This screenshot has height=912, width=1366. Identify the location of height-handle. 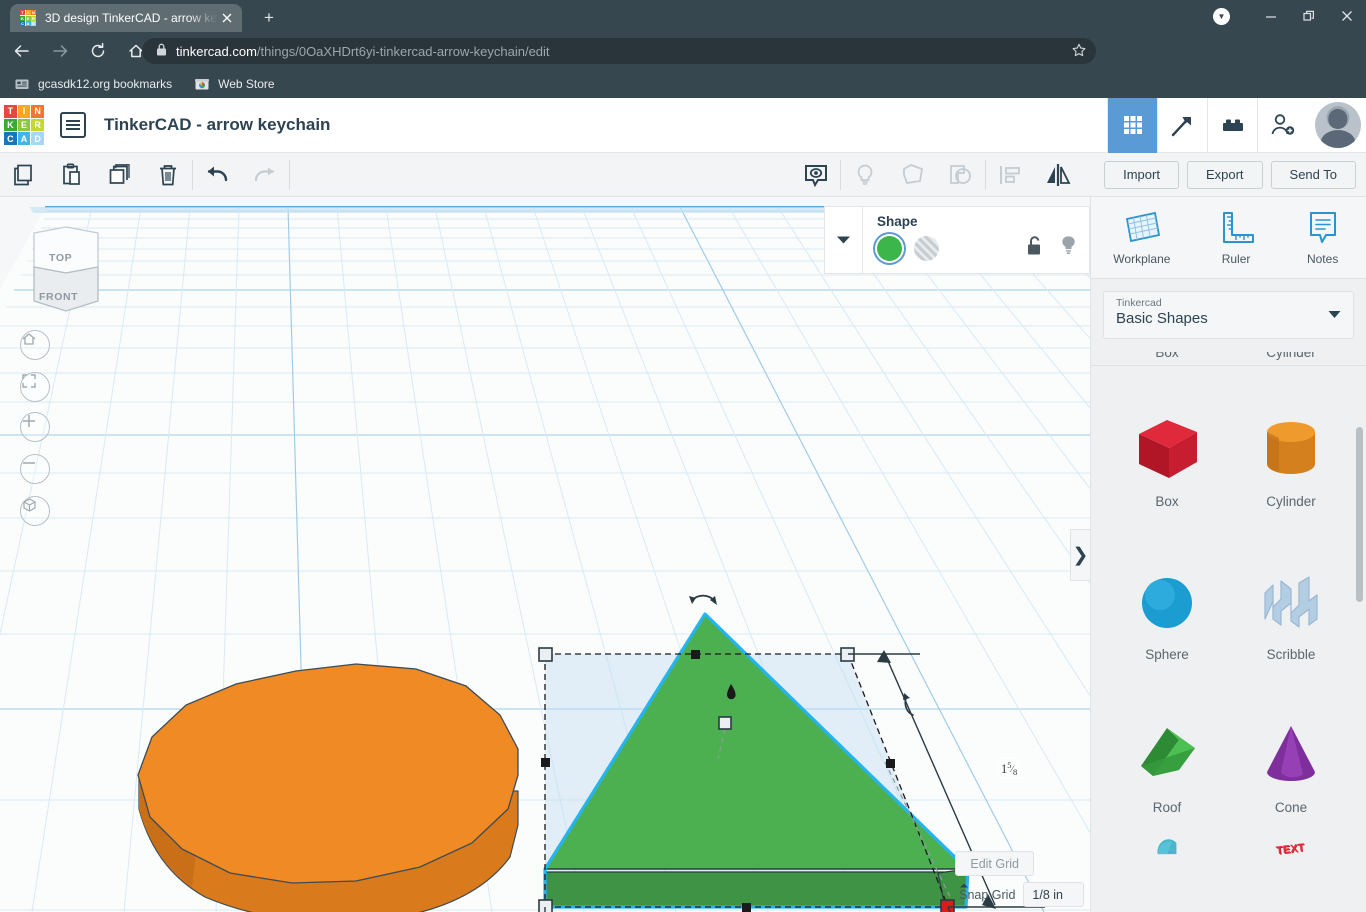
(725, 723).